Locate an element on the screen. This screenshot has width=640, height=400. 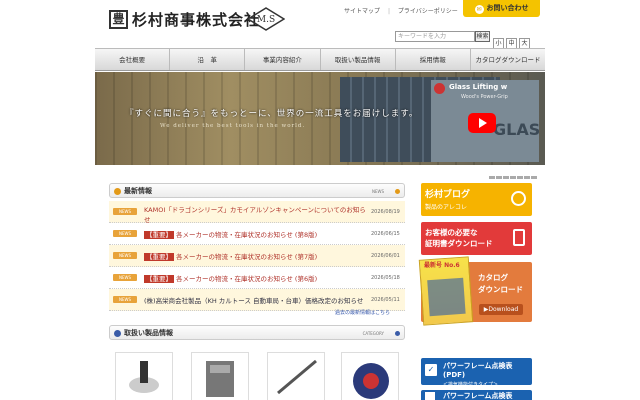
news-date: 2026/06/15 is located at coordinates (385, 234).